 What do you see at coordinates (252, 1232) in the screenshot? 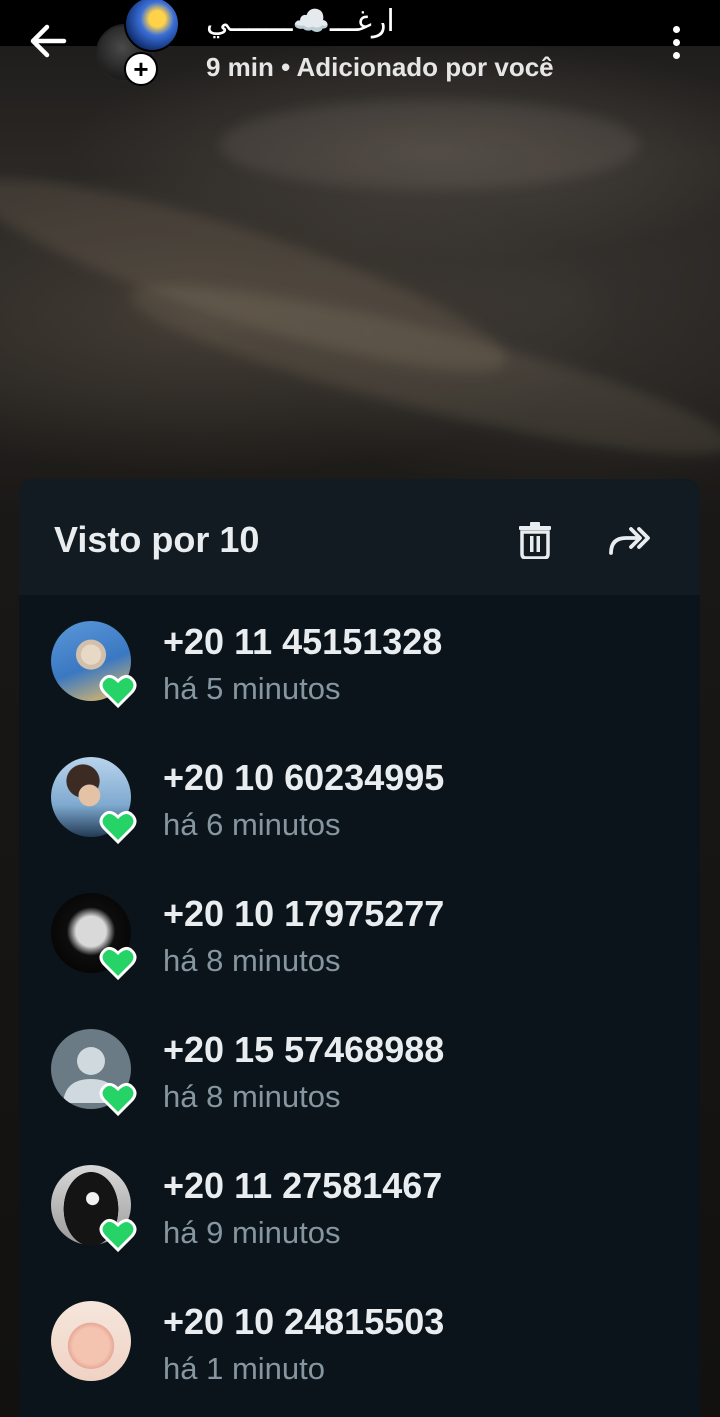
I see `viewer-time: há 9 minutos` at bounding box center [252, 1232].